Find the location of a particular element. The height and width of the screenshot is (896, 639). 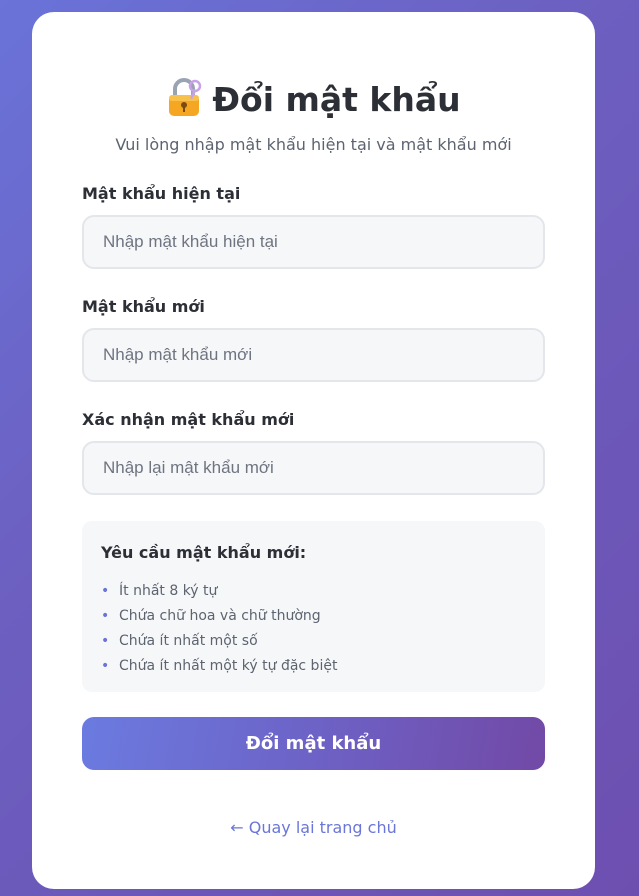

requirement-item: • Chứa chữ hoa và chữ thường is located at coordinates (211, 616).